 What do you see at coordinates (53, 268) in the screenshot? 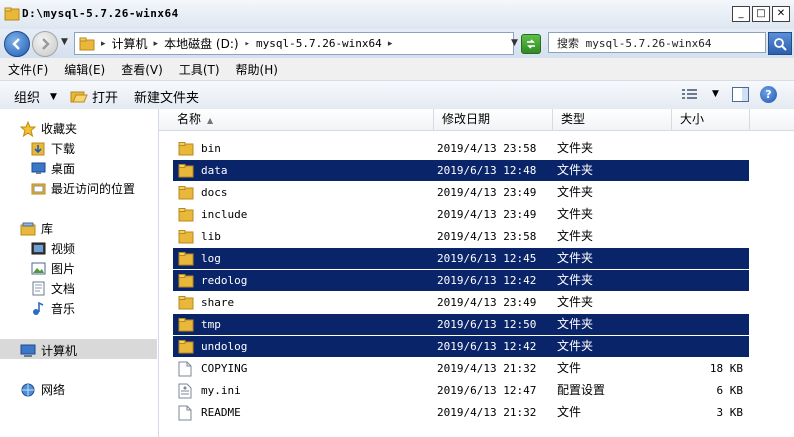
I see `nav-pictures: 图片` at bounding box center [53, 268].